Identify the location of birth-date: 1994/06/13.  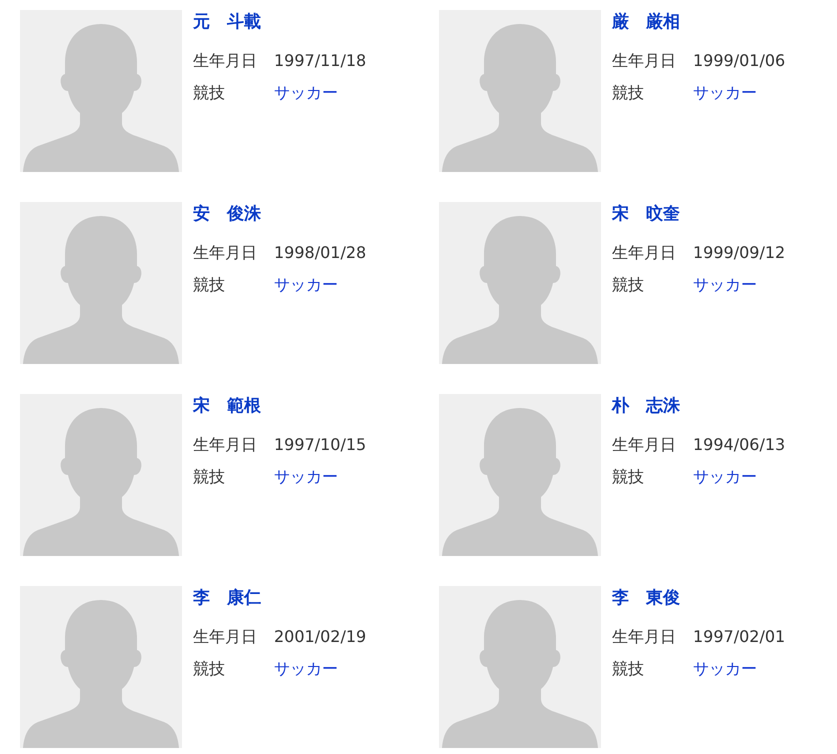
(739, 445).